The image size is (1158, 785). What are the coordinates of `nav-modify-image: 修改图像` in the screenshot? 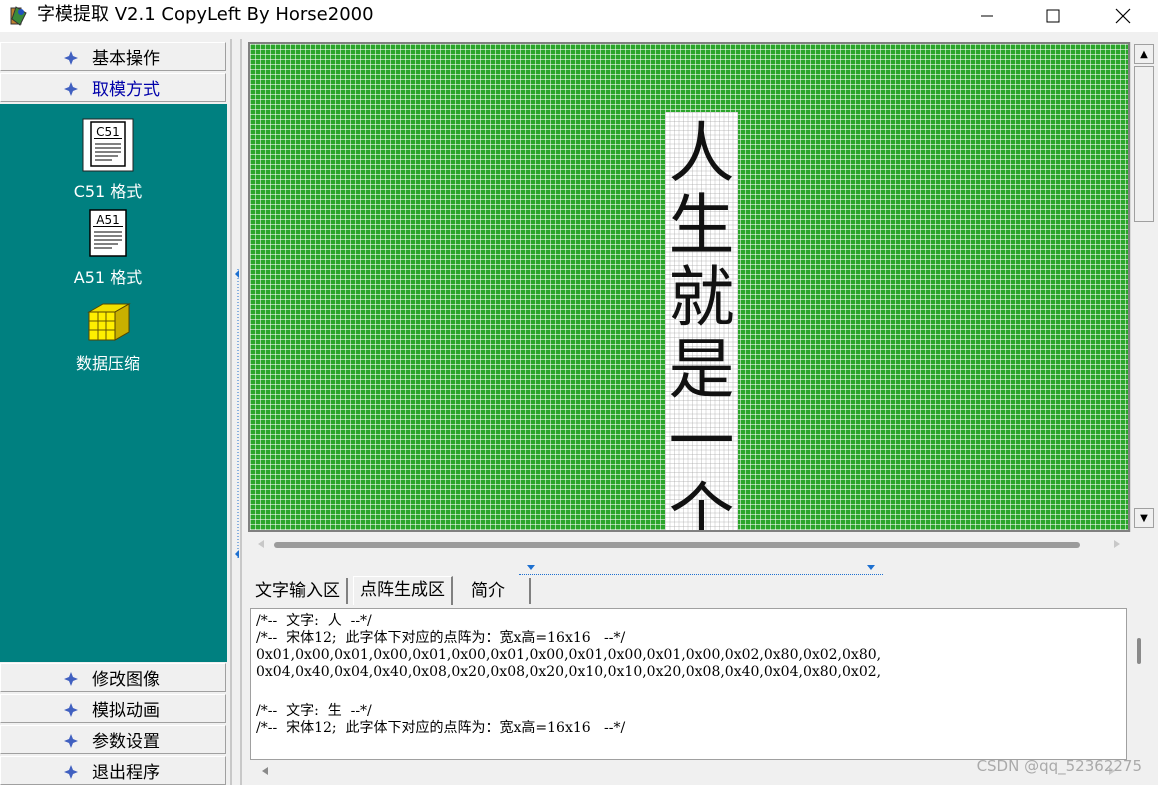 It's located at (113, 677).